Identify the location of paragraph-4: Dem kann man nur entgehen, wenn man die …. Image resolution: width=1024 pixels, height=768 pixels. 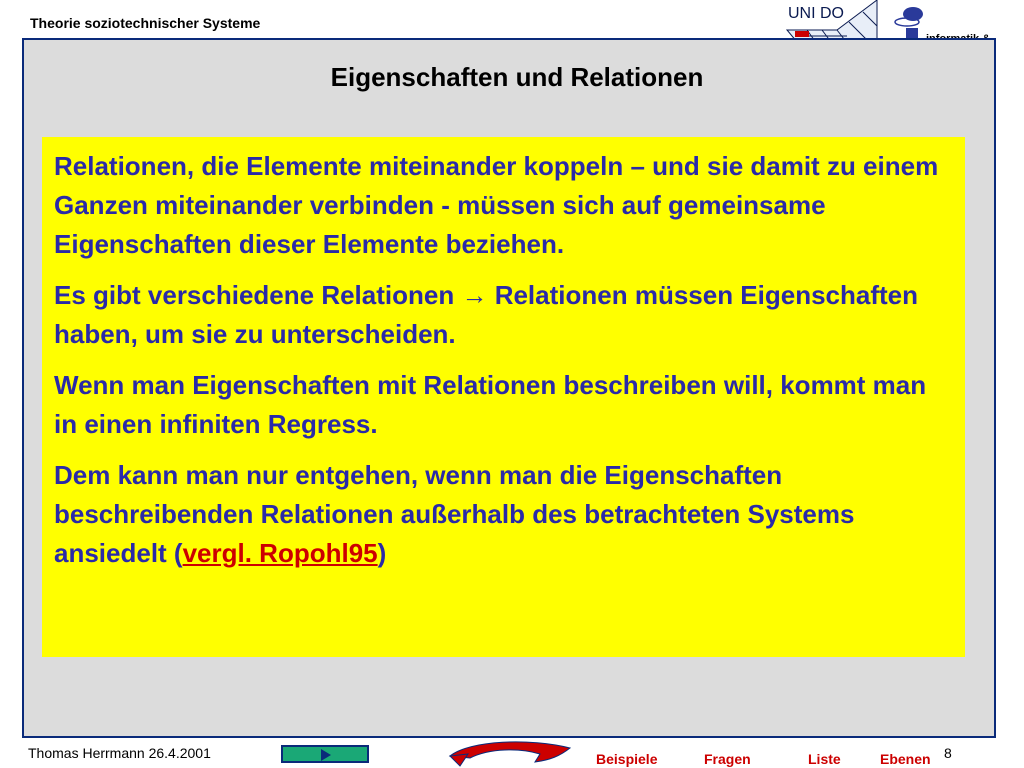
(503, 514).